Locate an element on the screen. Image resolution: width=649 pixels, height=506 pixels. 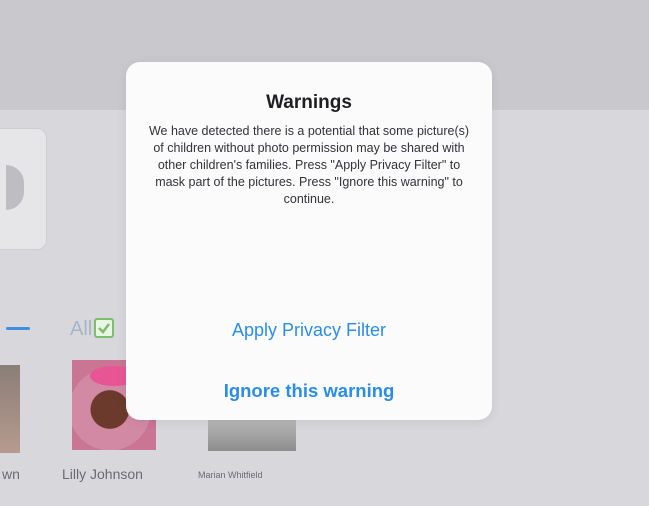
student-name: wn is located at coordinates (11, 474).